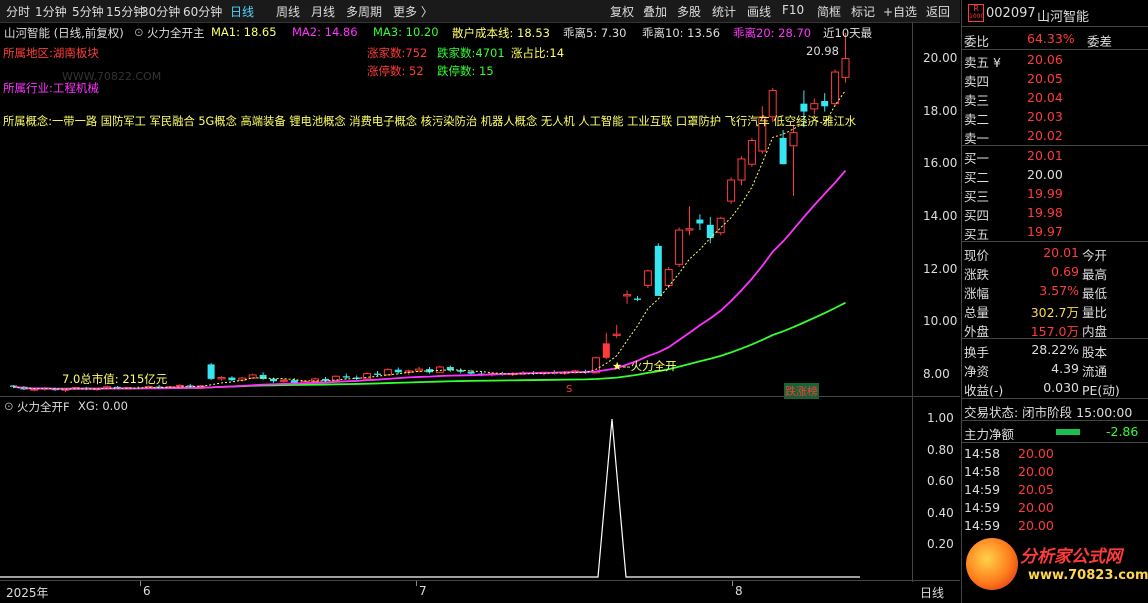 The image size is (1148, 603). I want to click on period-tab-8: 月线, so click(323, 11).